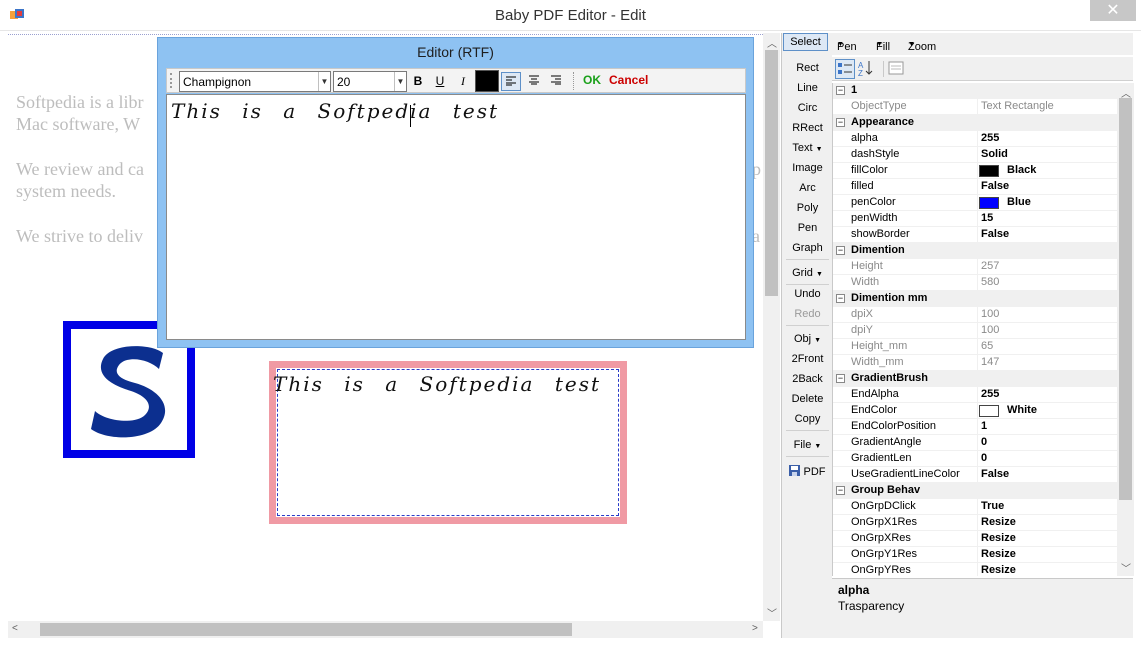  What do you see at coordinates (807, 379) in the screenshot?
I see `send-to-back-button: 2Back` at bounding box center [807, 379].